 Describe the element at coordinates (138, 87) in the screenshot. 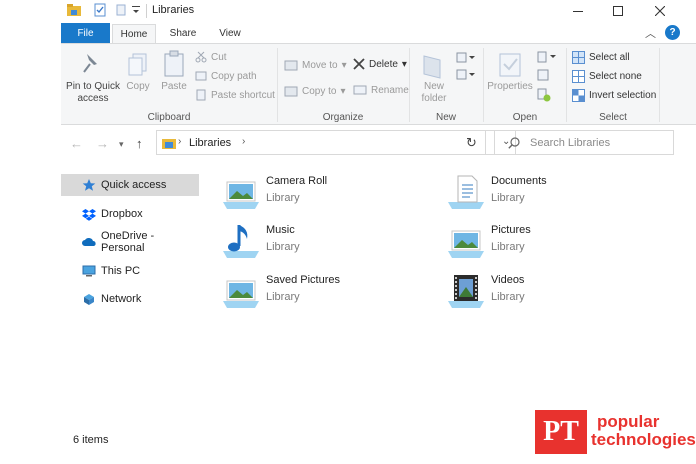

I see `copy-button: Copy` at that location.